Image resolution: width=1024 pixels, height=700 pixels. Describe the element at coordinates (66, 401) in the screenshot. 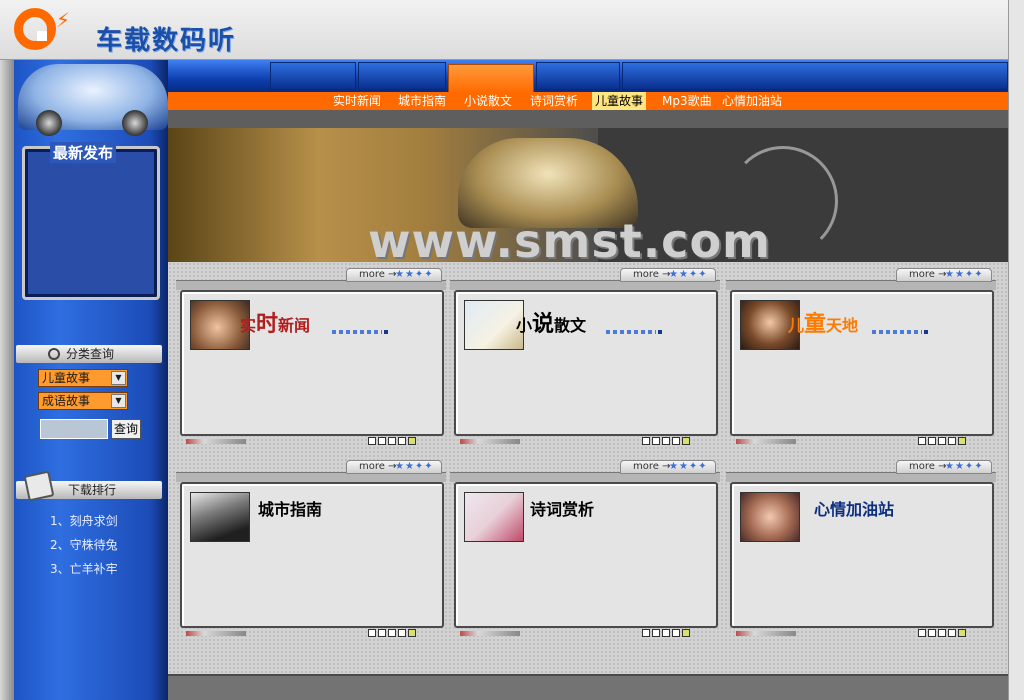

I see `subcategory-select-value: 成语故事` at that location.